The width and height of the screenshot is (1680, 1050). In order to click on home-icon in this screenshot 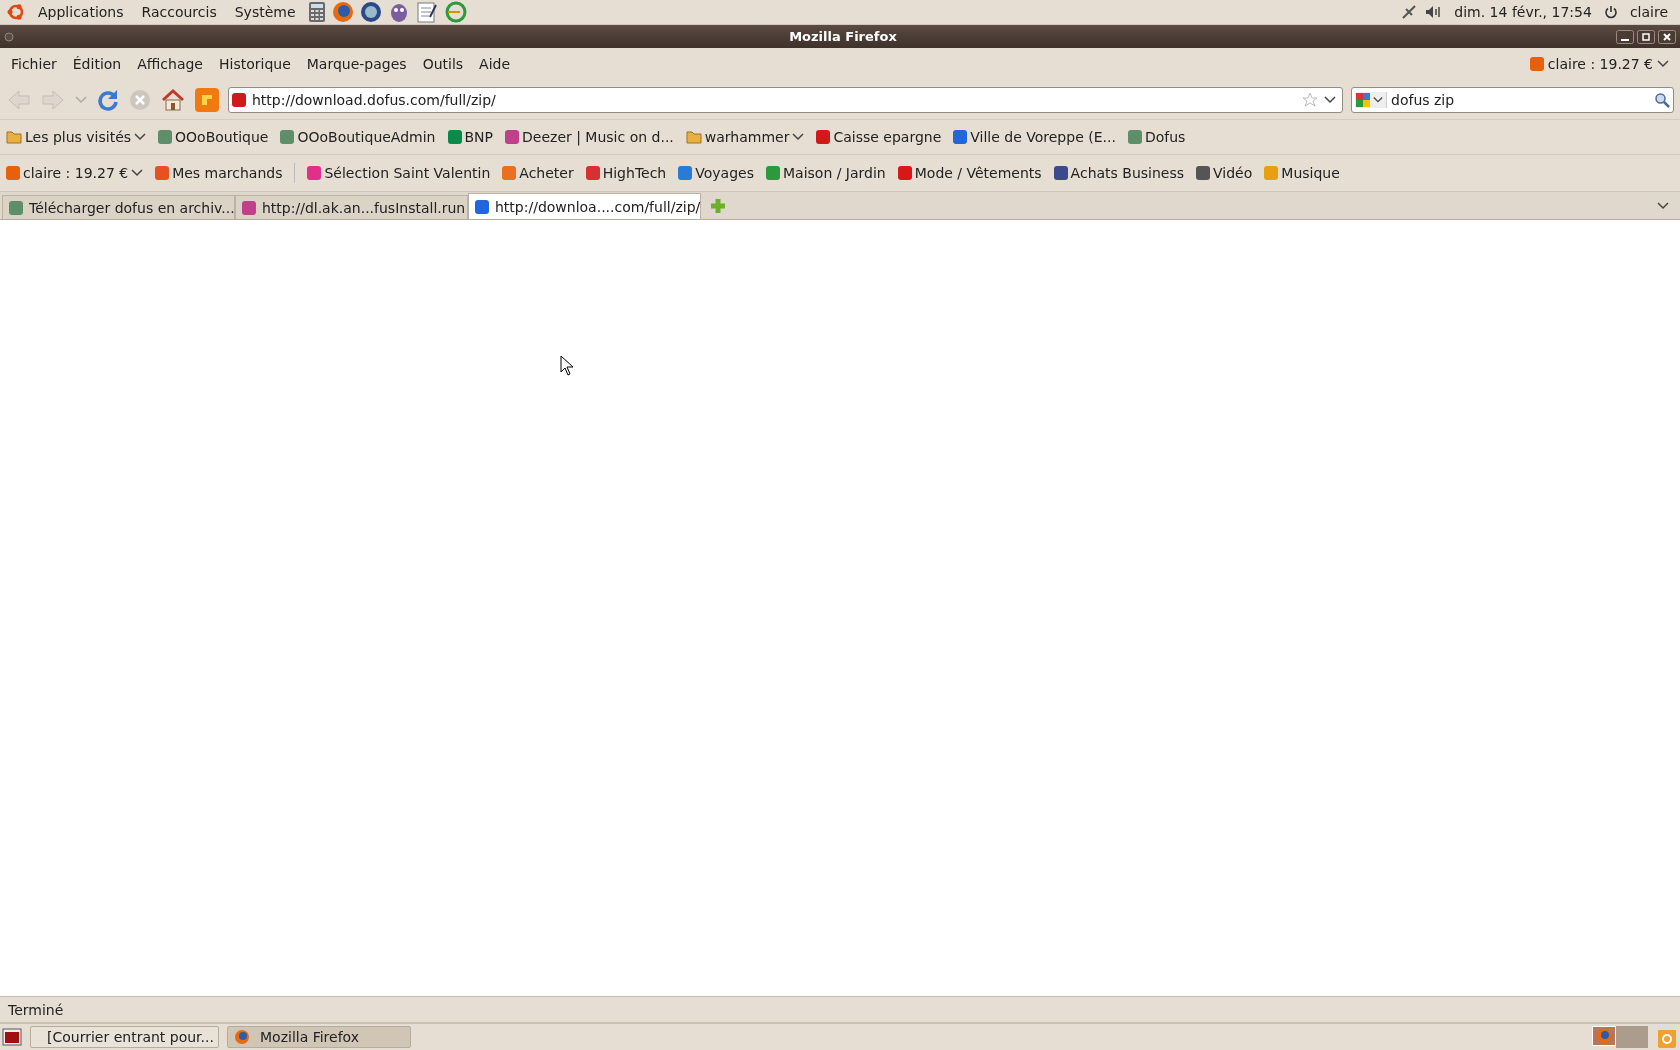, I will do `click(173, 99)`.